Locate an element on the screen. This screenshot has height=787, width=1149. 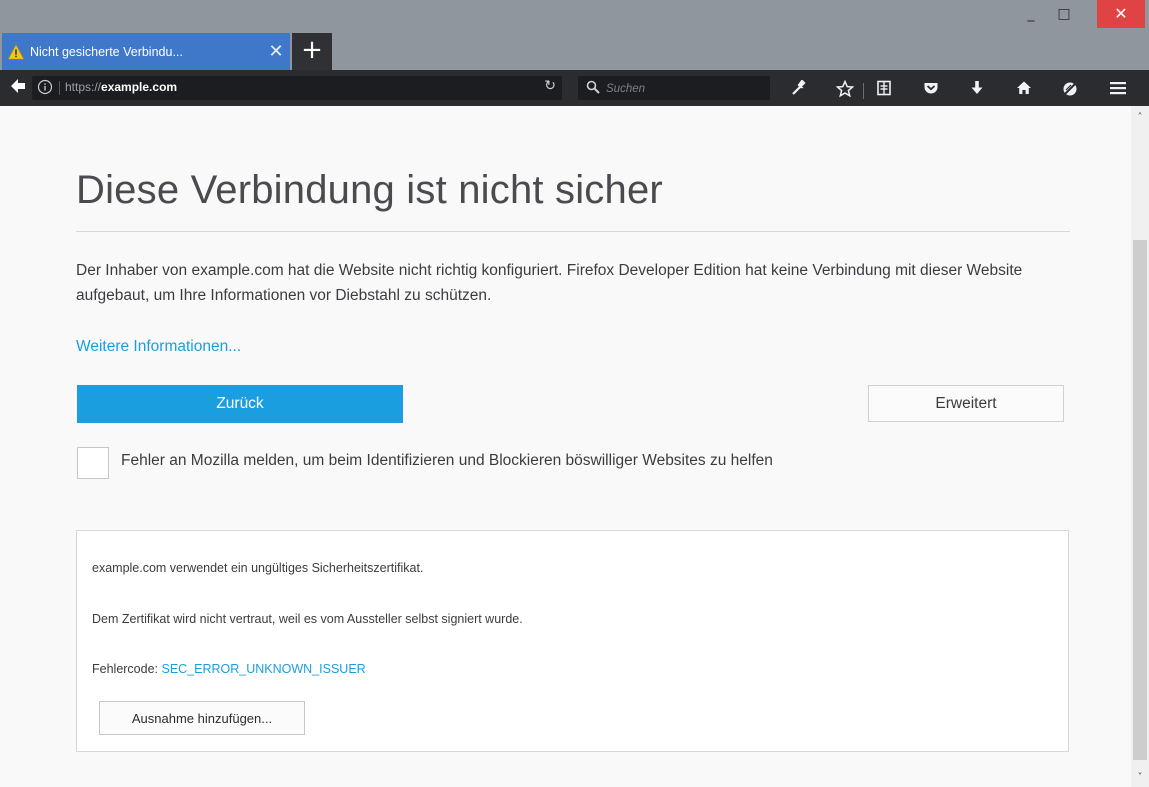
scroll-down-icon: ˅ is located at coordinates (1140, 777).